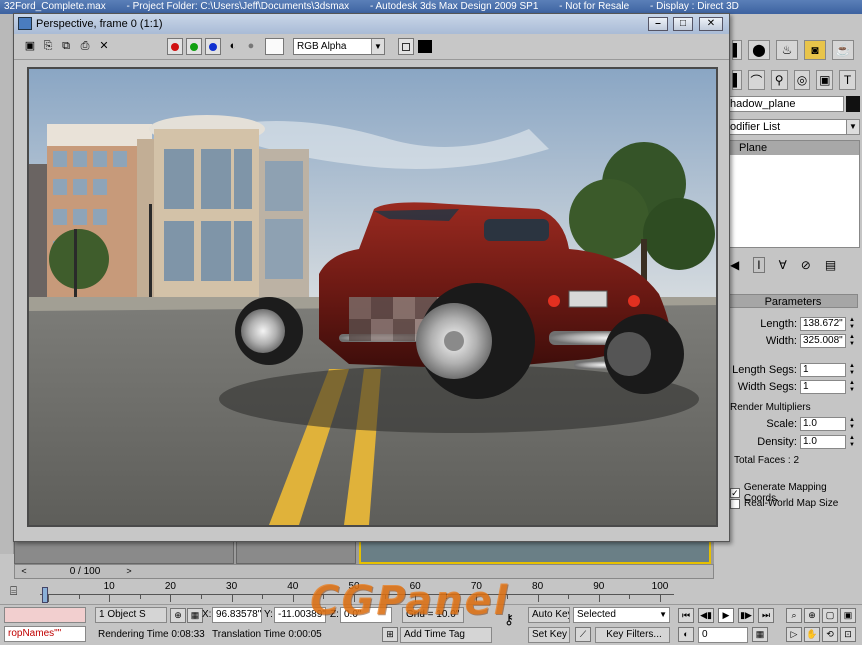 The image size is (862, 645). What do you see at coordinates (726, 615) in the screenshot?
I see `play-icon: ▶` at bounding box center [726, 615].